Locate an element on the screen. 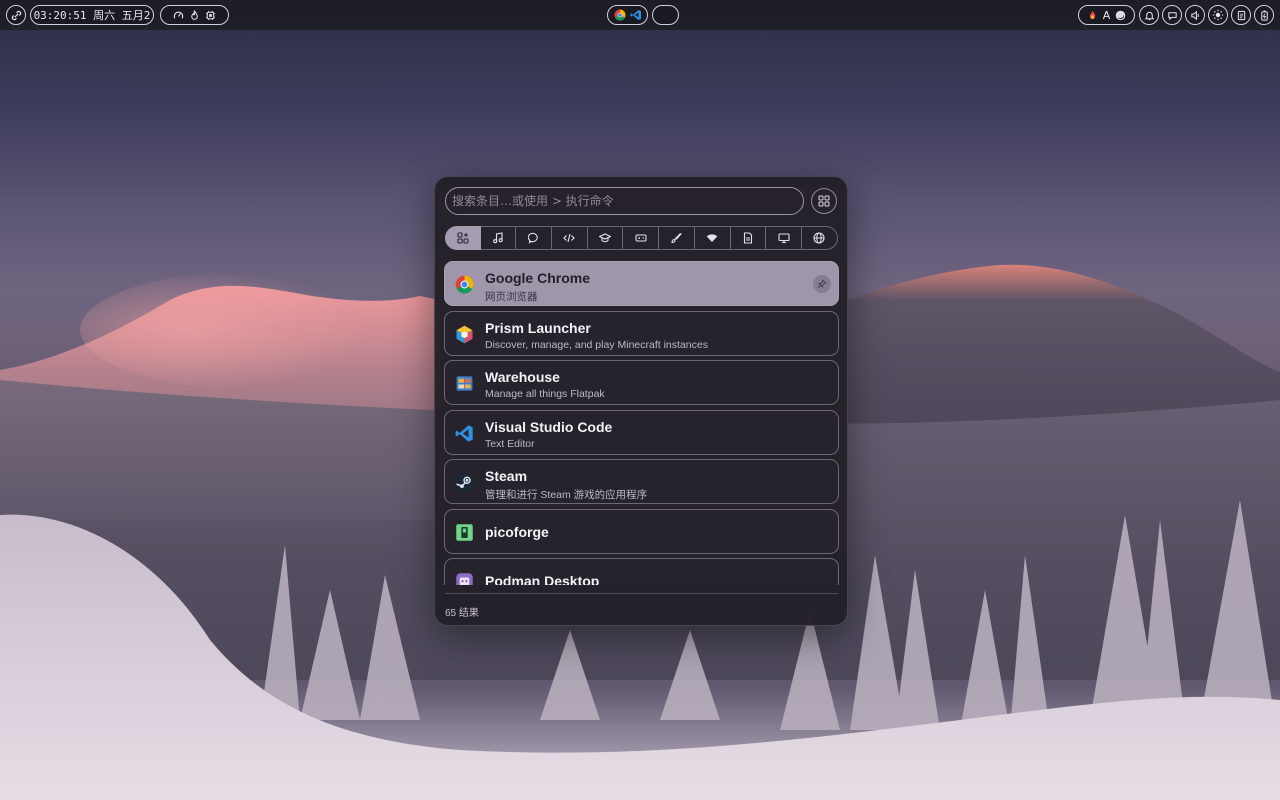 This screenshot has width=1280, height=800. list-item: picoforge is located at coordinates (641, 531).